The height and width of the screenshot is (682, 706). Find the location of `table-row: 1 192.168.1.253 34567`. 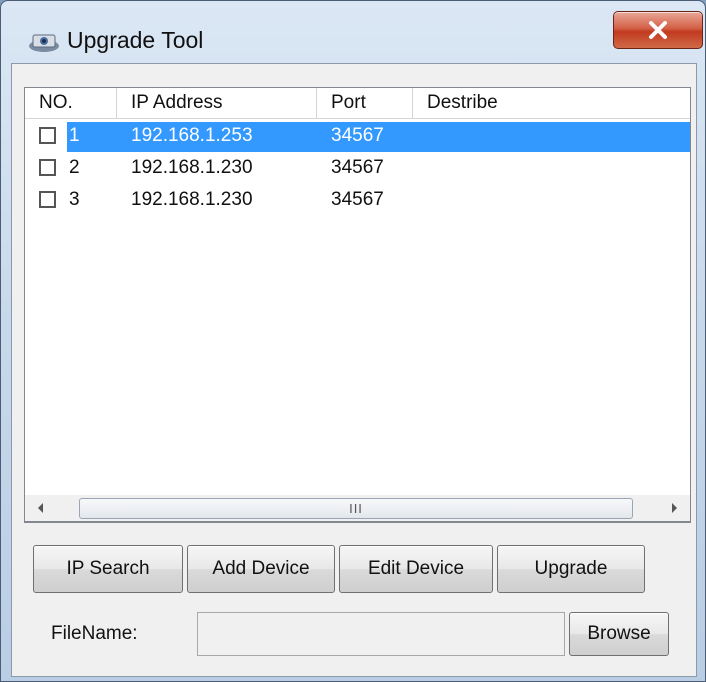

table-row: 1 192.168.1.253 34567 is located at coordinates (357, 136).